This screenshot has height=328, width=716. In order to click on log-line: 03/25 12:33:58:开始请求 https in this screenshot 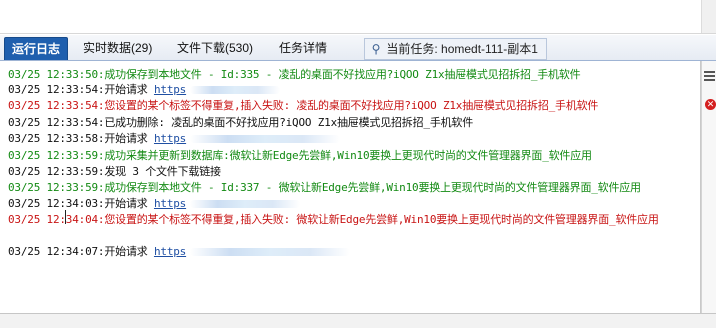, I will do `click(174, 139)`.